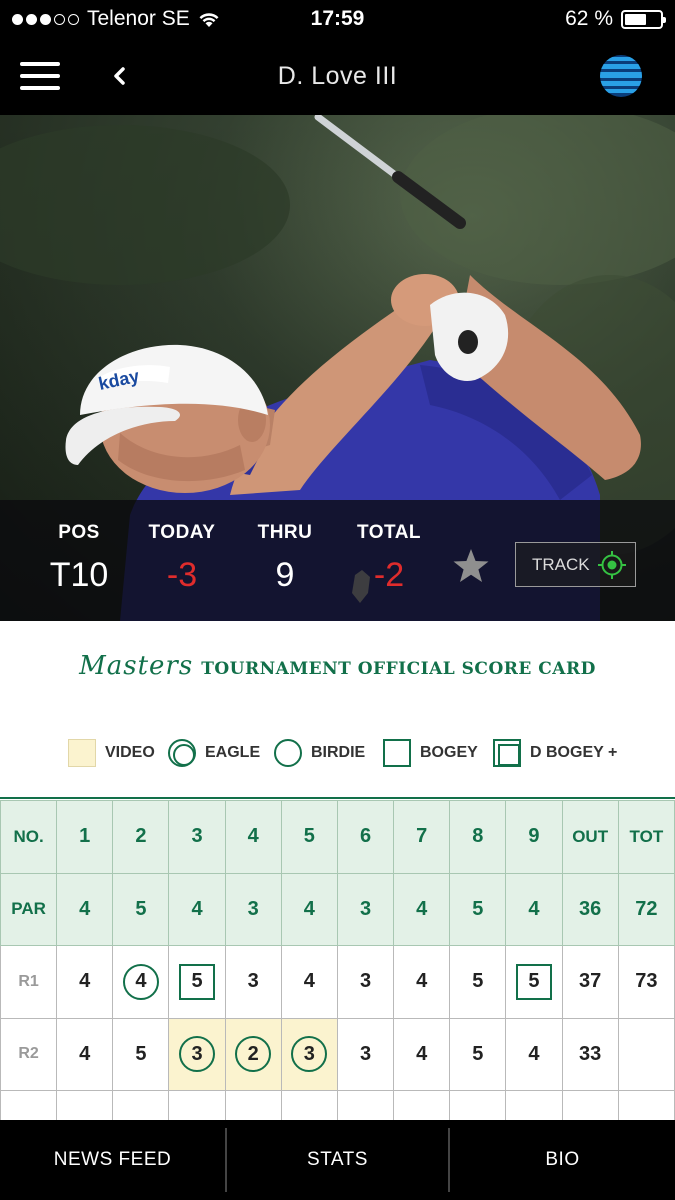  Describe the element at coordinates (615, 19) in the screenshot. I see `status-right: 62 %` at that location.